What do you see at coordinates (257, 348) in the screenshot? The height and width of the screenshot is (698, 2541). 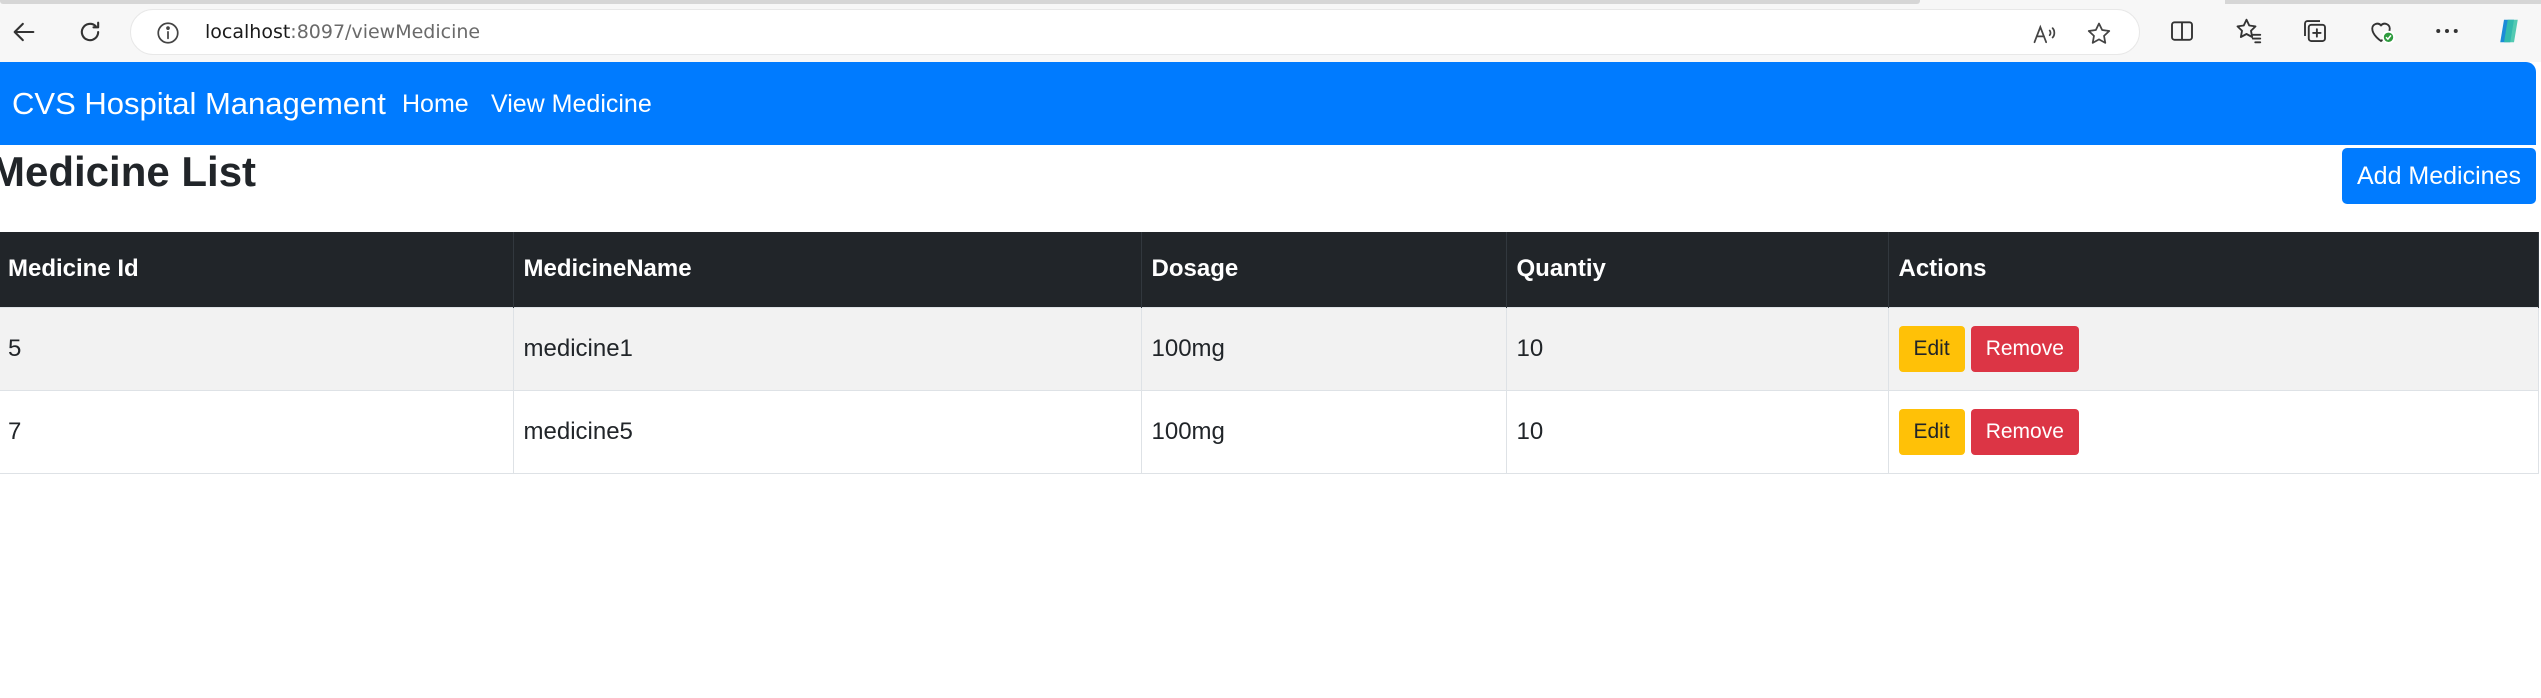 I see `cell-medicine-id: 5` at bounding box center [257, 348].